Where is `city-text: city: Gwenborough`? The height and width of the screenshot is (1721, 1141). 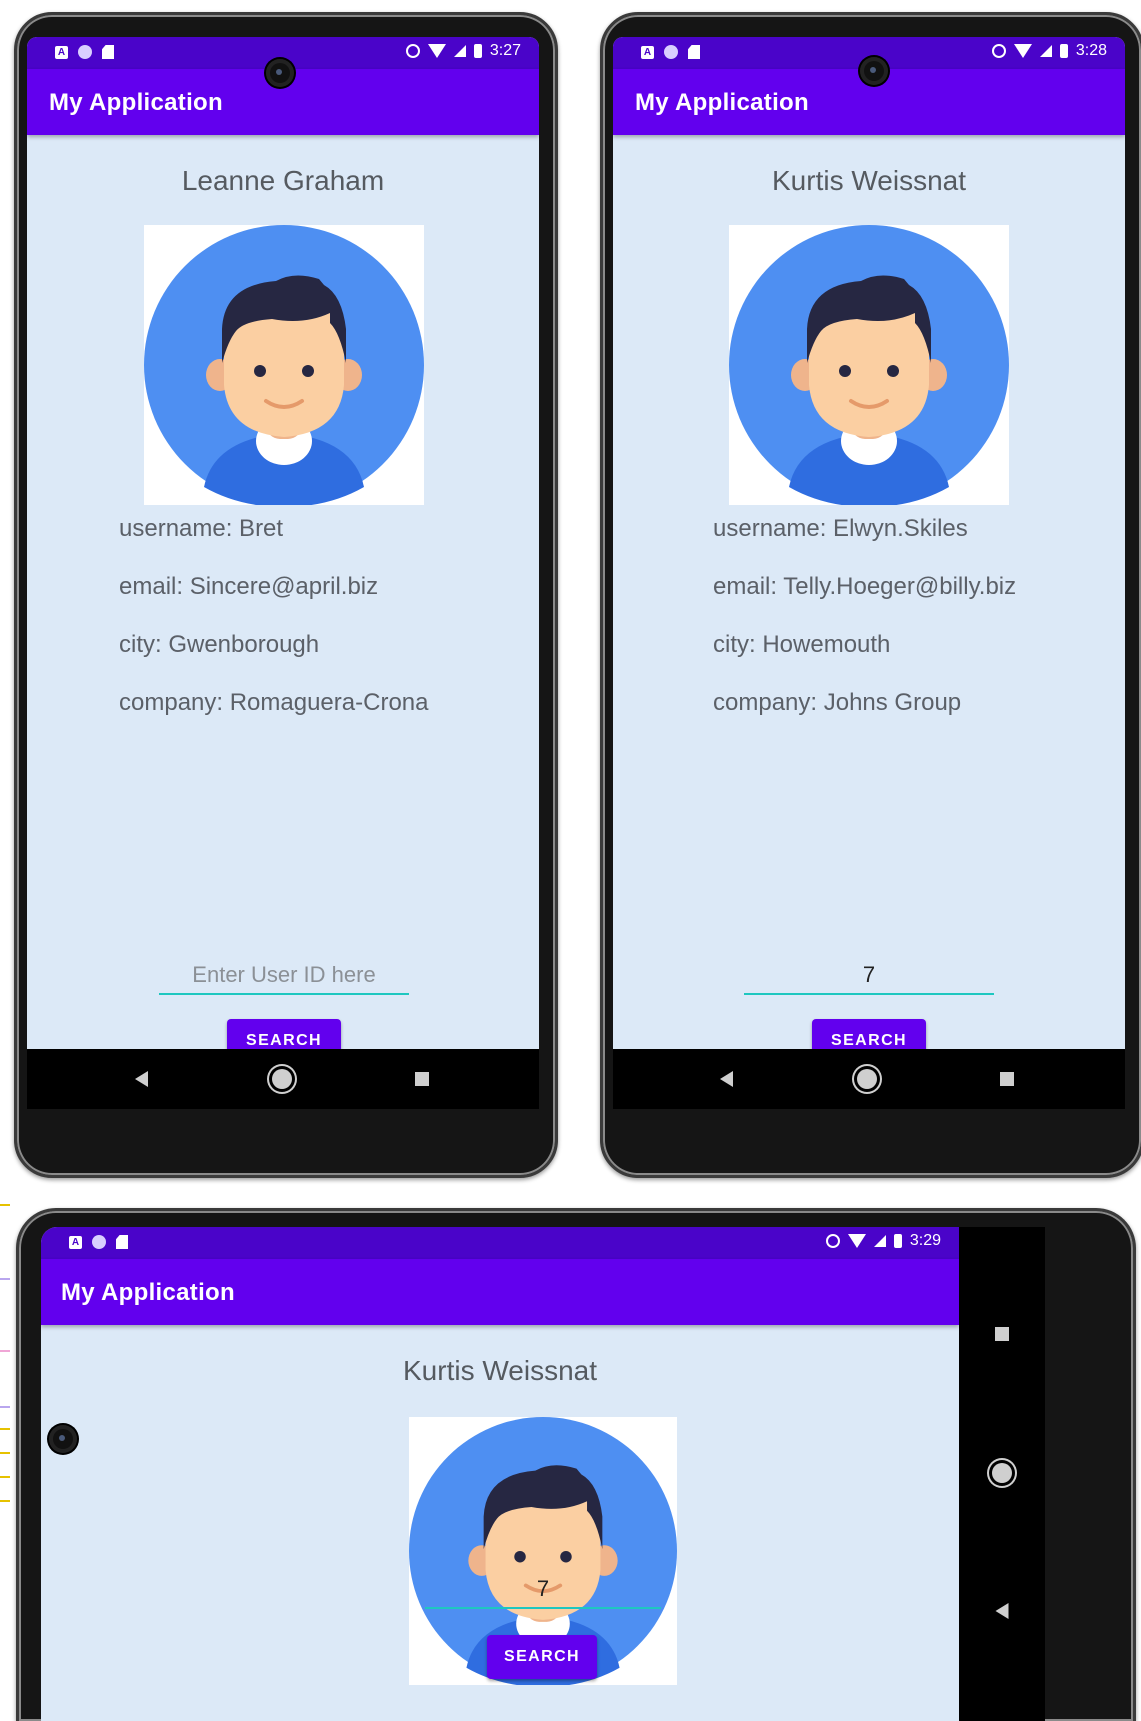
city-text: city: Gwenborough is located at coordinates (219, 644).